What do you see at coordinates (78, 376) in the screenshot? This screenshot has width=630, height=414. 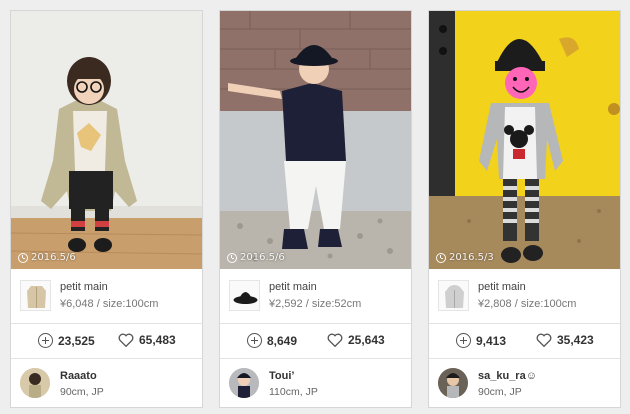 I see `username: Raaato` at bounding box center [78, 376].